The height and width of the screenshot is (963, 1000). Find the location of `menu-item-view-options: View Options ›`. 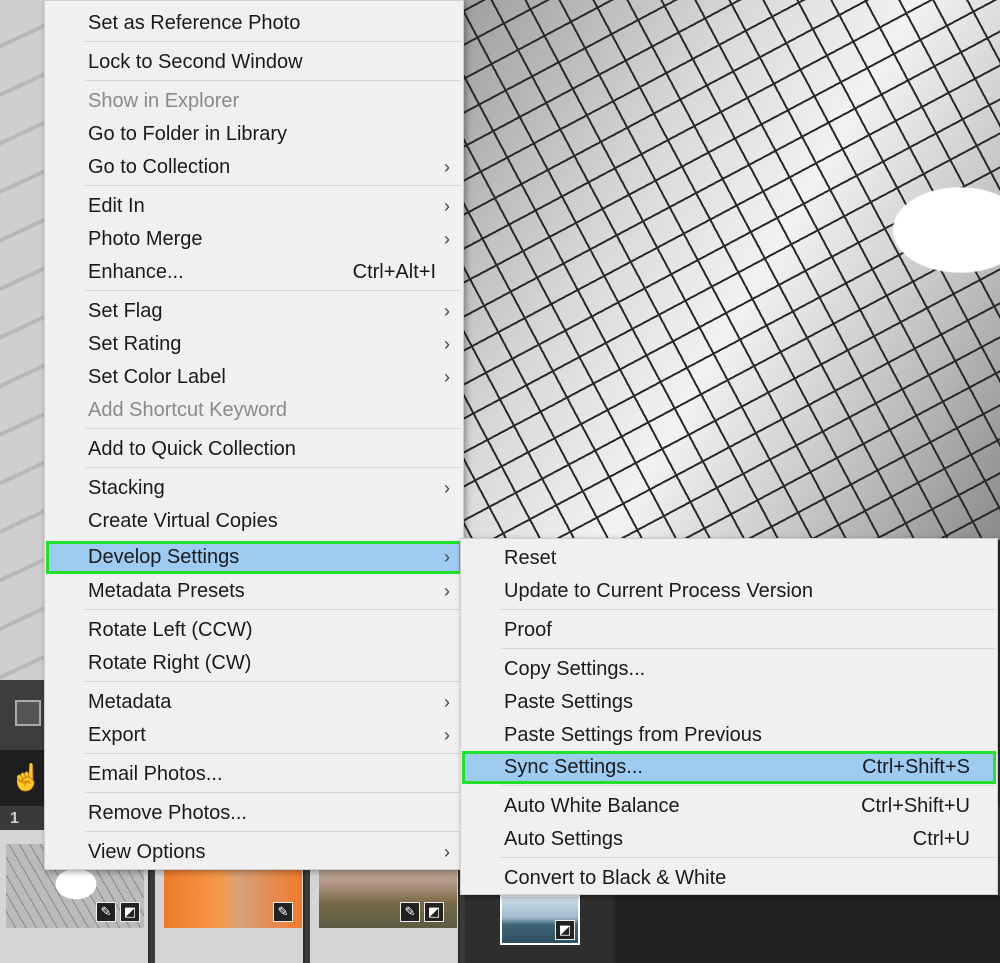

menu-item-view-options: View Options › is located at coordinates (254, 852).